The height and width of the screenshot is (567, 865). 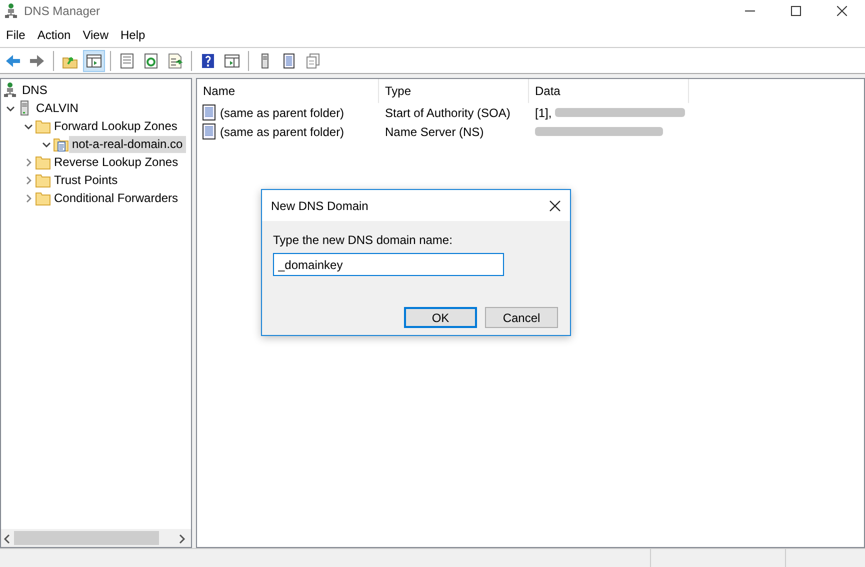 I want to click on tree-item: Reverse Lookup Zones, so click(x=116, y=162).